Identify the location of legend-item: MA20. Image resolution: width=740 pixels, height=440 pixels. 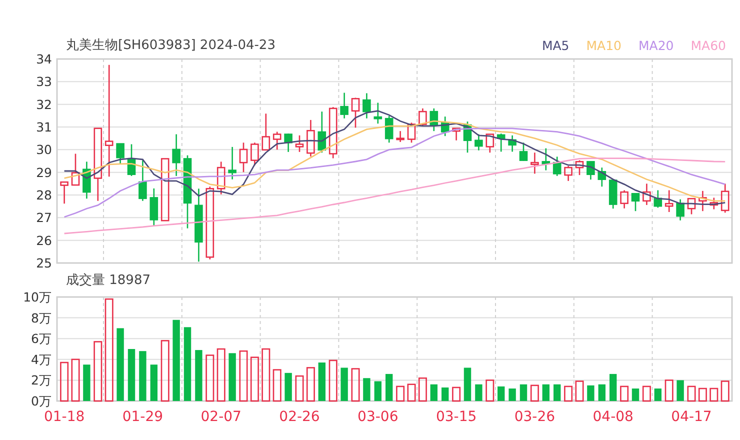
(656, 45).